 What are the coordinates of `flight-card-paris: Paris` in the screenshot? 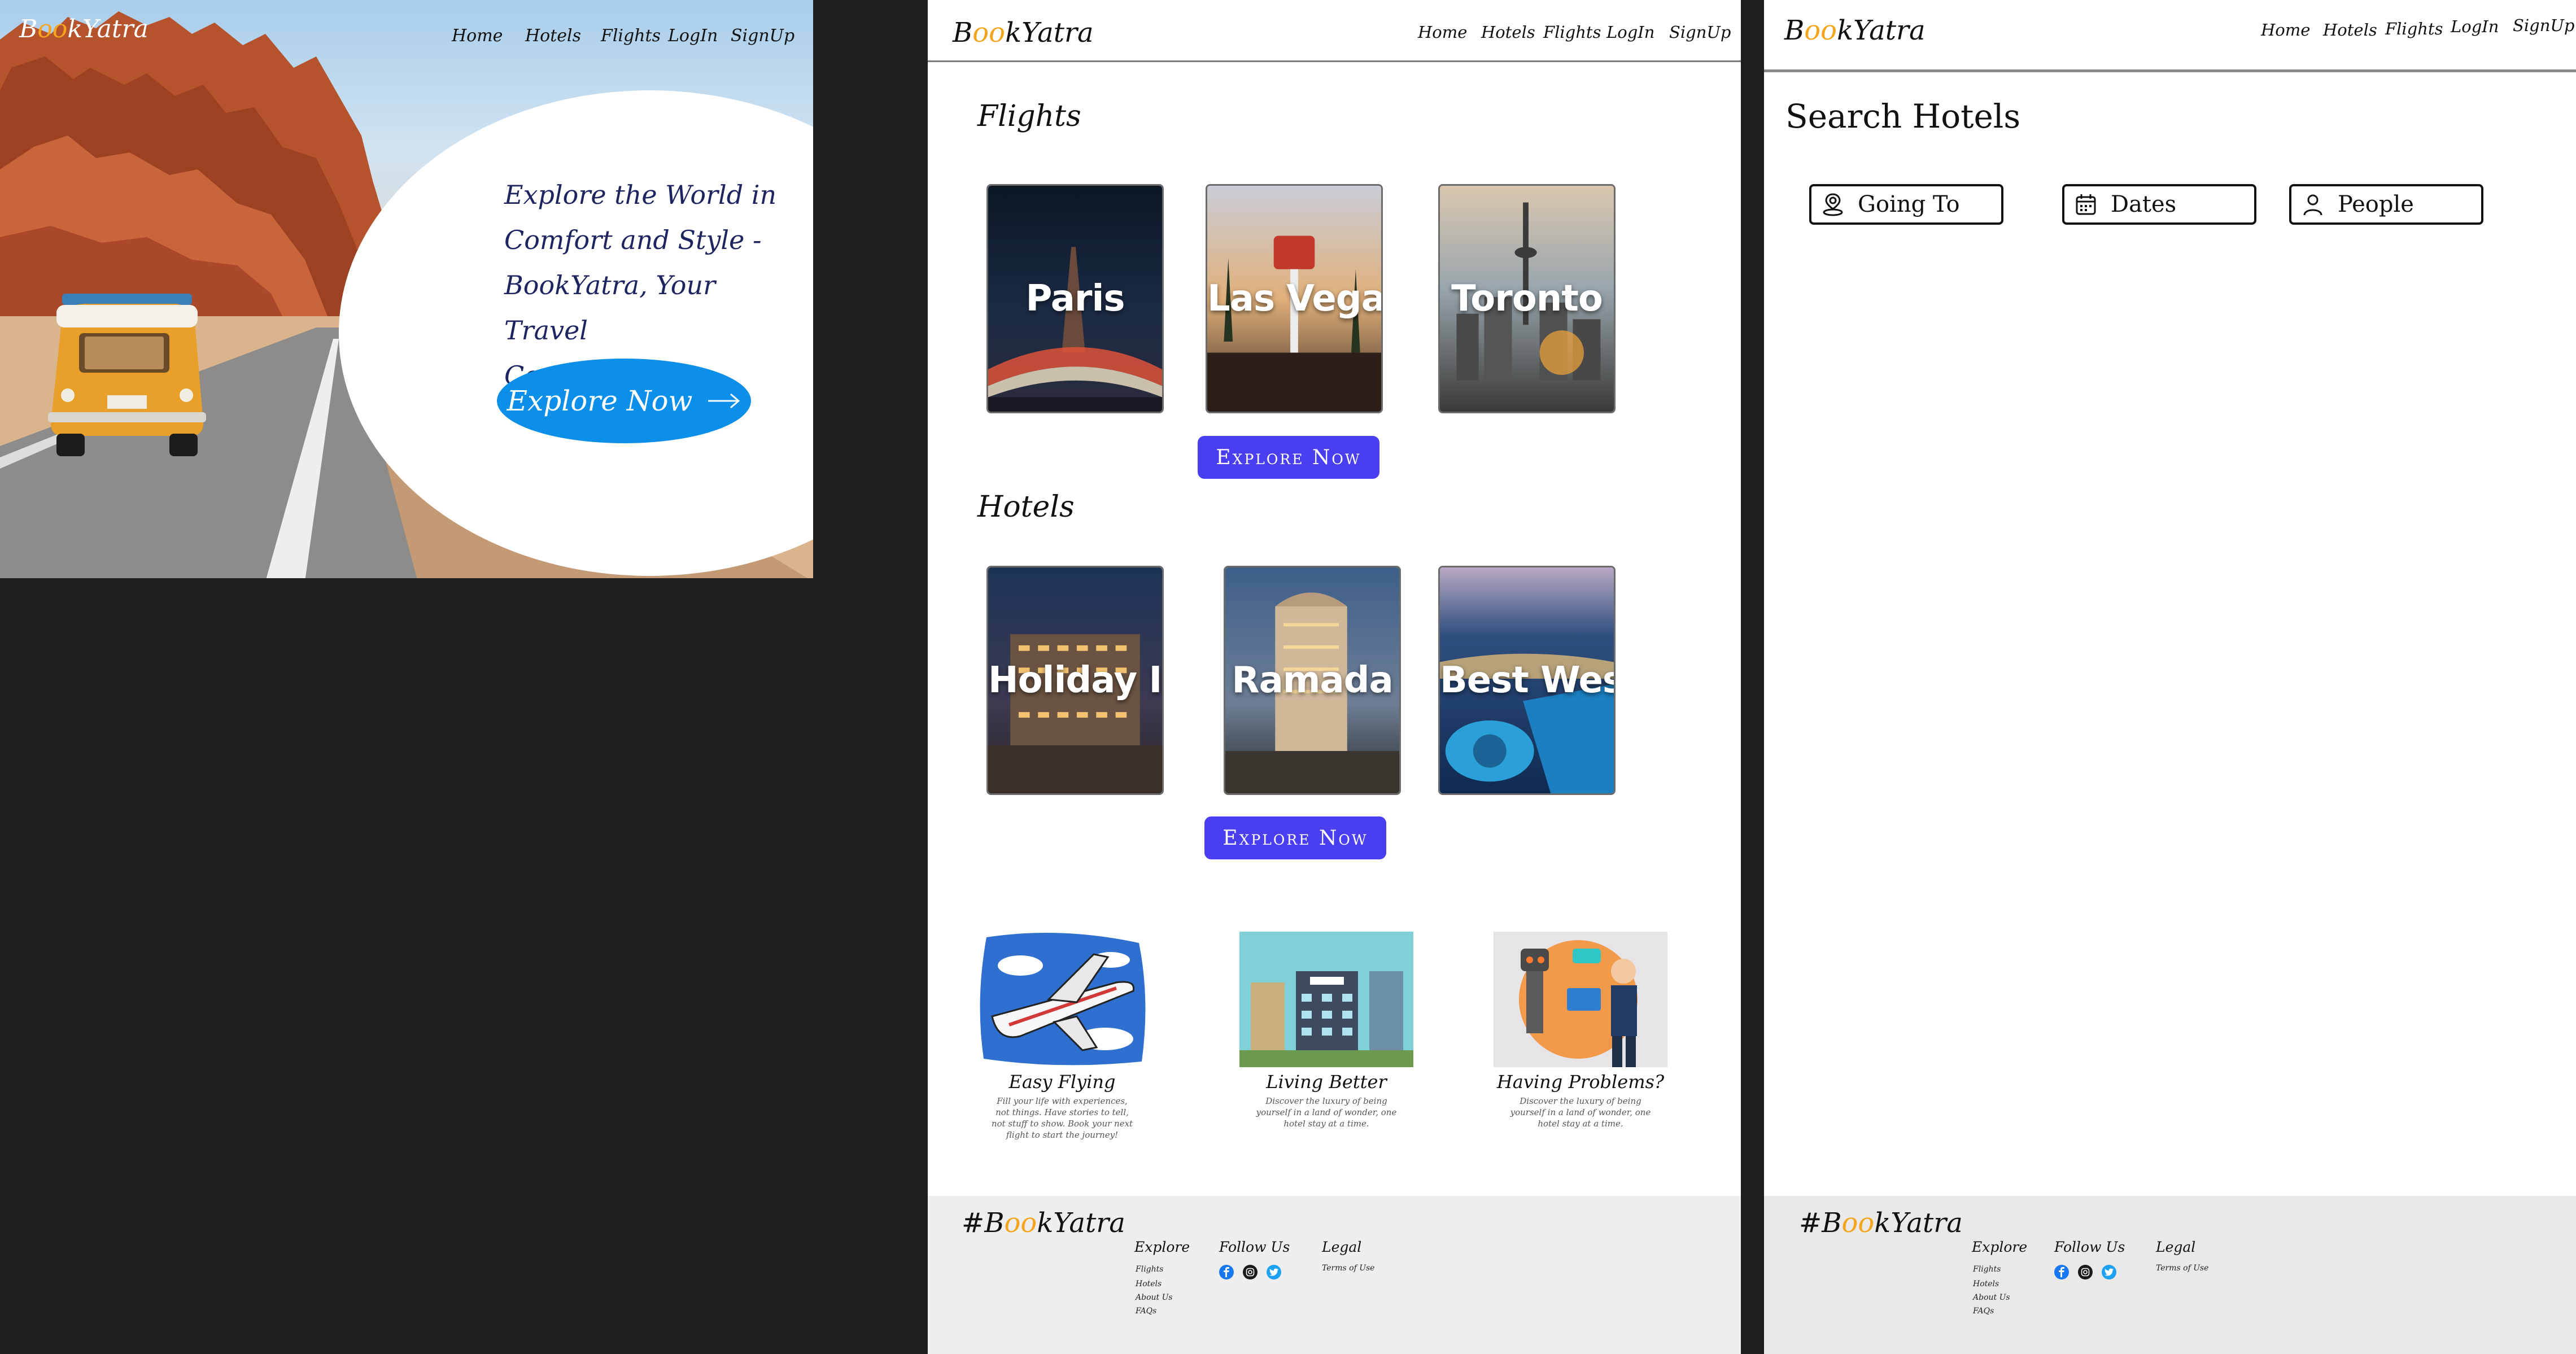 It's located at (1075, 299).